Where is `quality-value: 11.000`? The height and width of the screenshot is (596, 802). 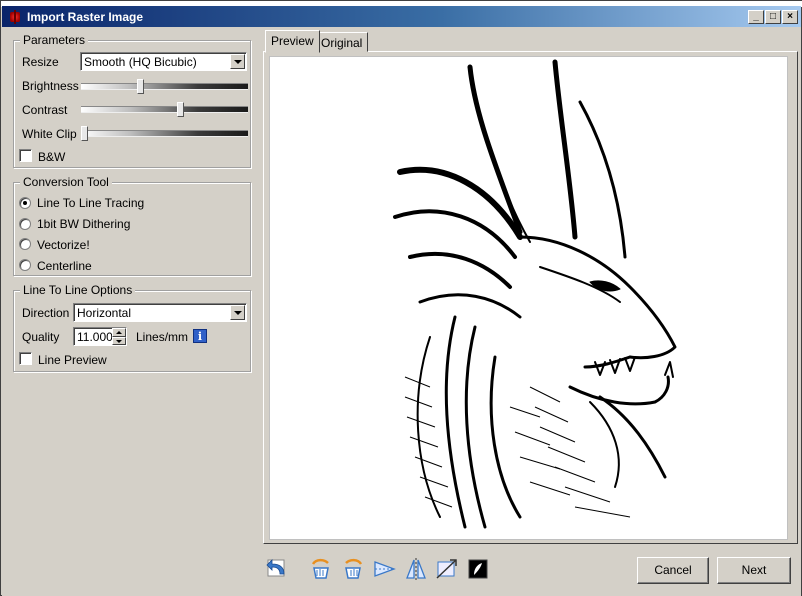 quality-value: 11.000 is located at coordinates (95, 337).